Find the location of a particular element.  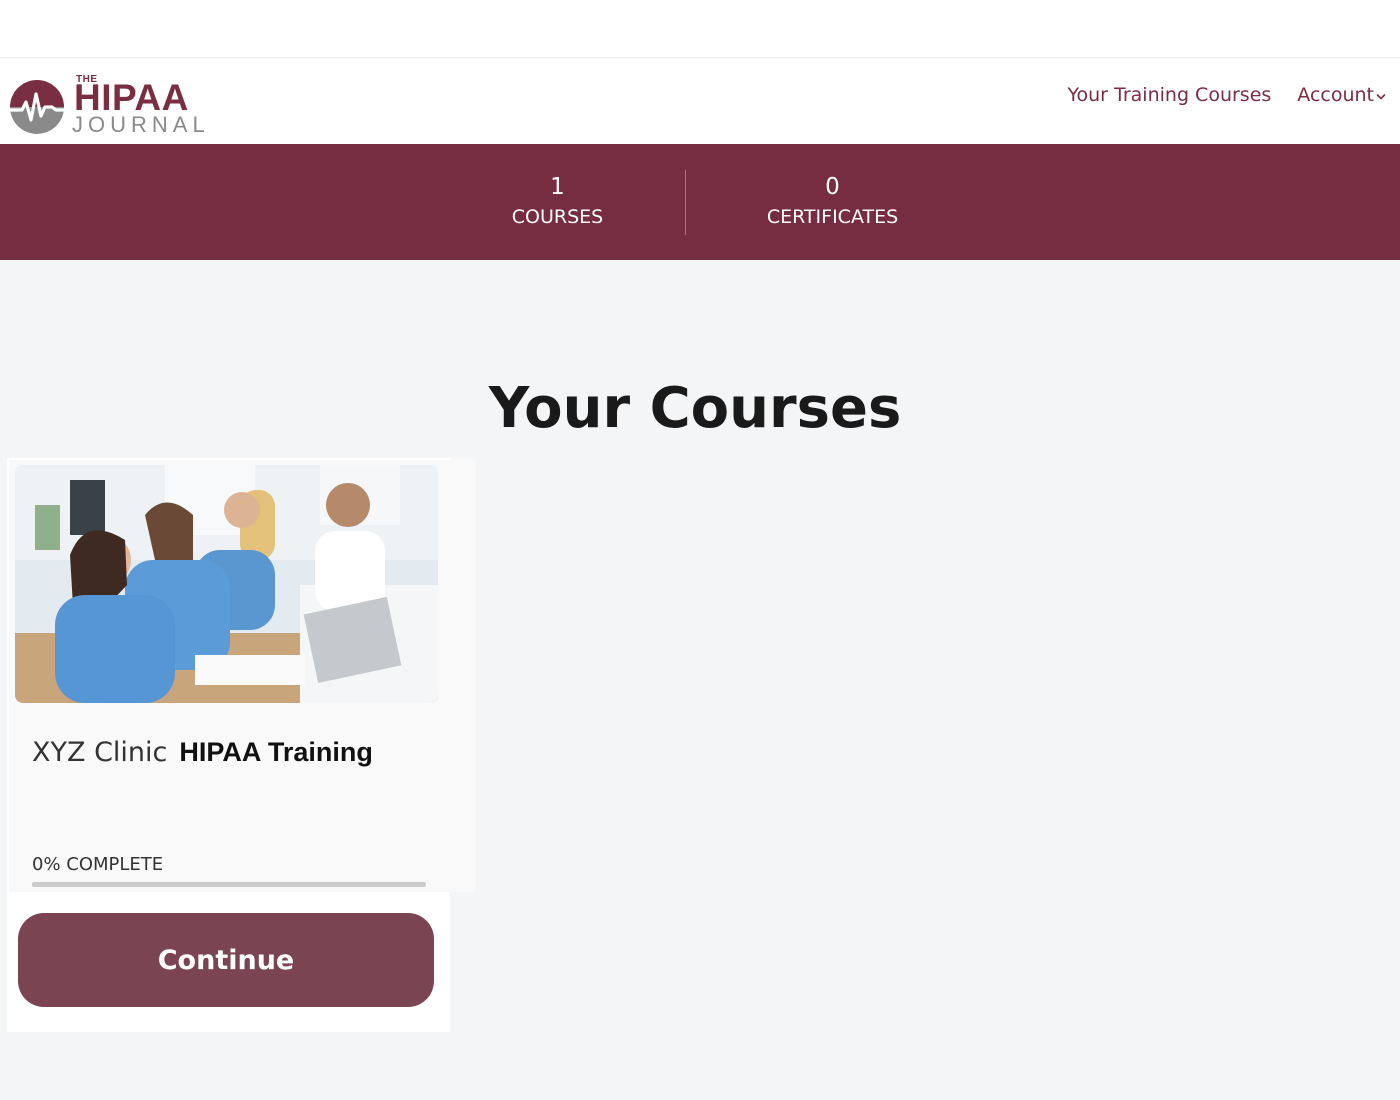

nav-account: Account is located at coordinates (1341, 95).